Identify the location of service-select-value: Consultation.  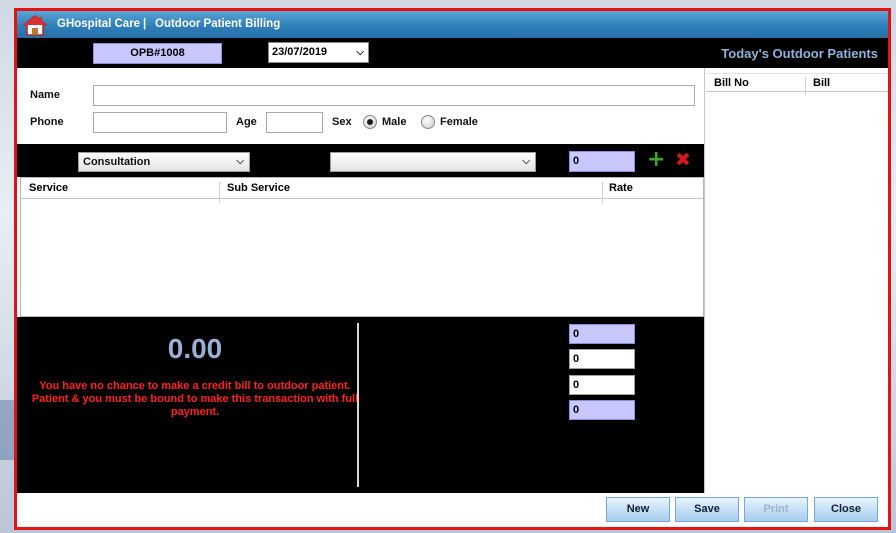
(117, 162).